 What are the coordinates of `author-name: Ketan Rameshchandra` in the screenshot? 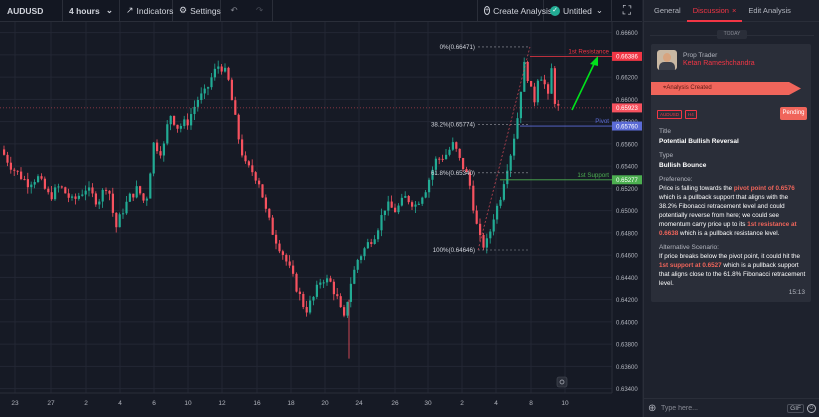 It's located at (719, 63).